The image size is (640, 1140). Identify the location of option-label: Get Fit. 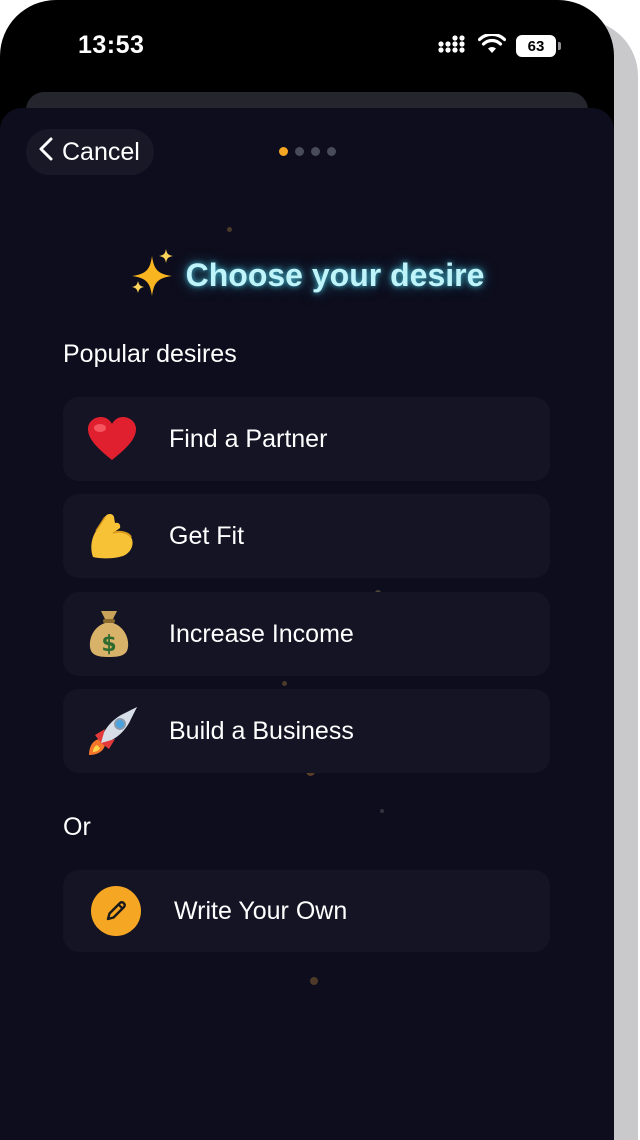
(207, 535).